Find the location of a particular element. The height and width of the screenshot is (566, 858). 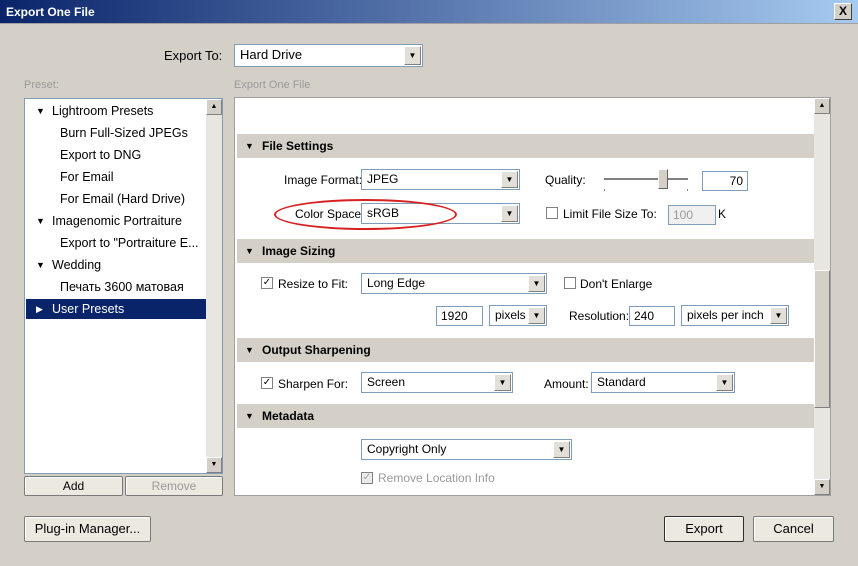

resize-to-fit-select: Long Edge ▼ is located at coordinates (454, 283).